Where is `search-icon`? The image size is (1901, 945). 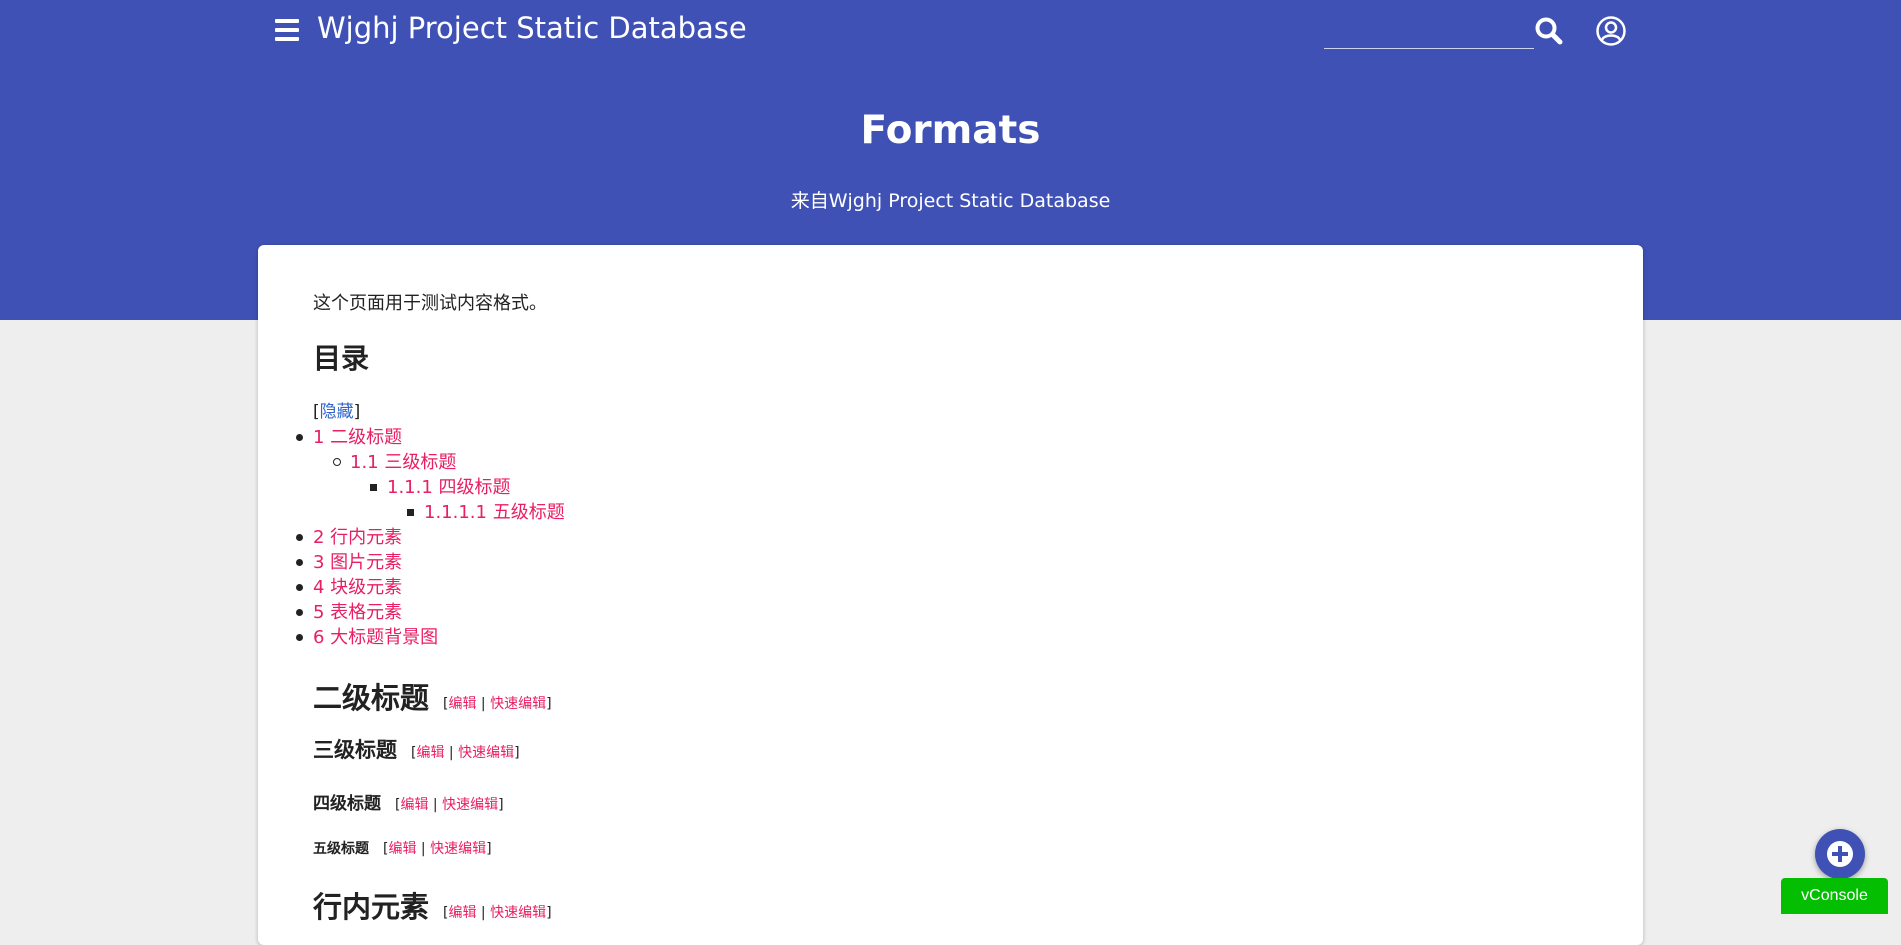 search-icon is located at coordinates (1549, 31).